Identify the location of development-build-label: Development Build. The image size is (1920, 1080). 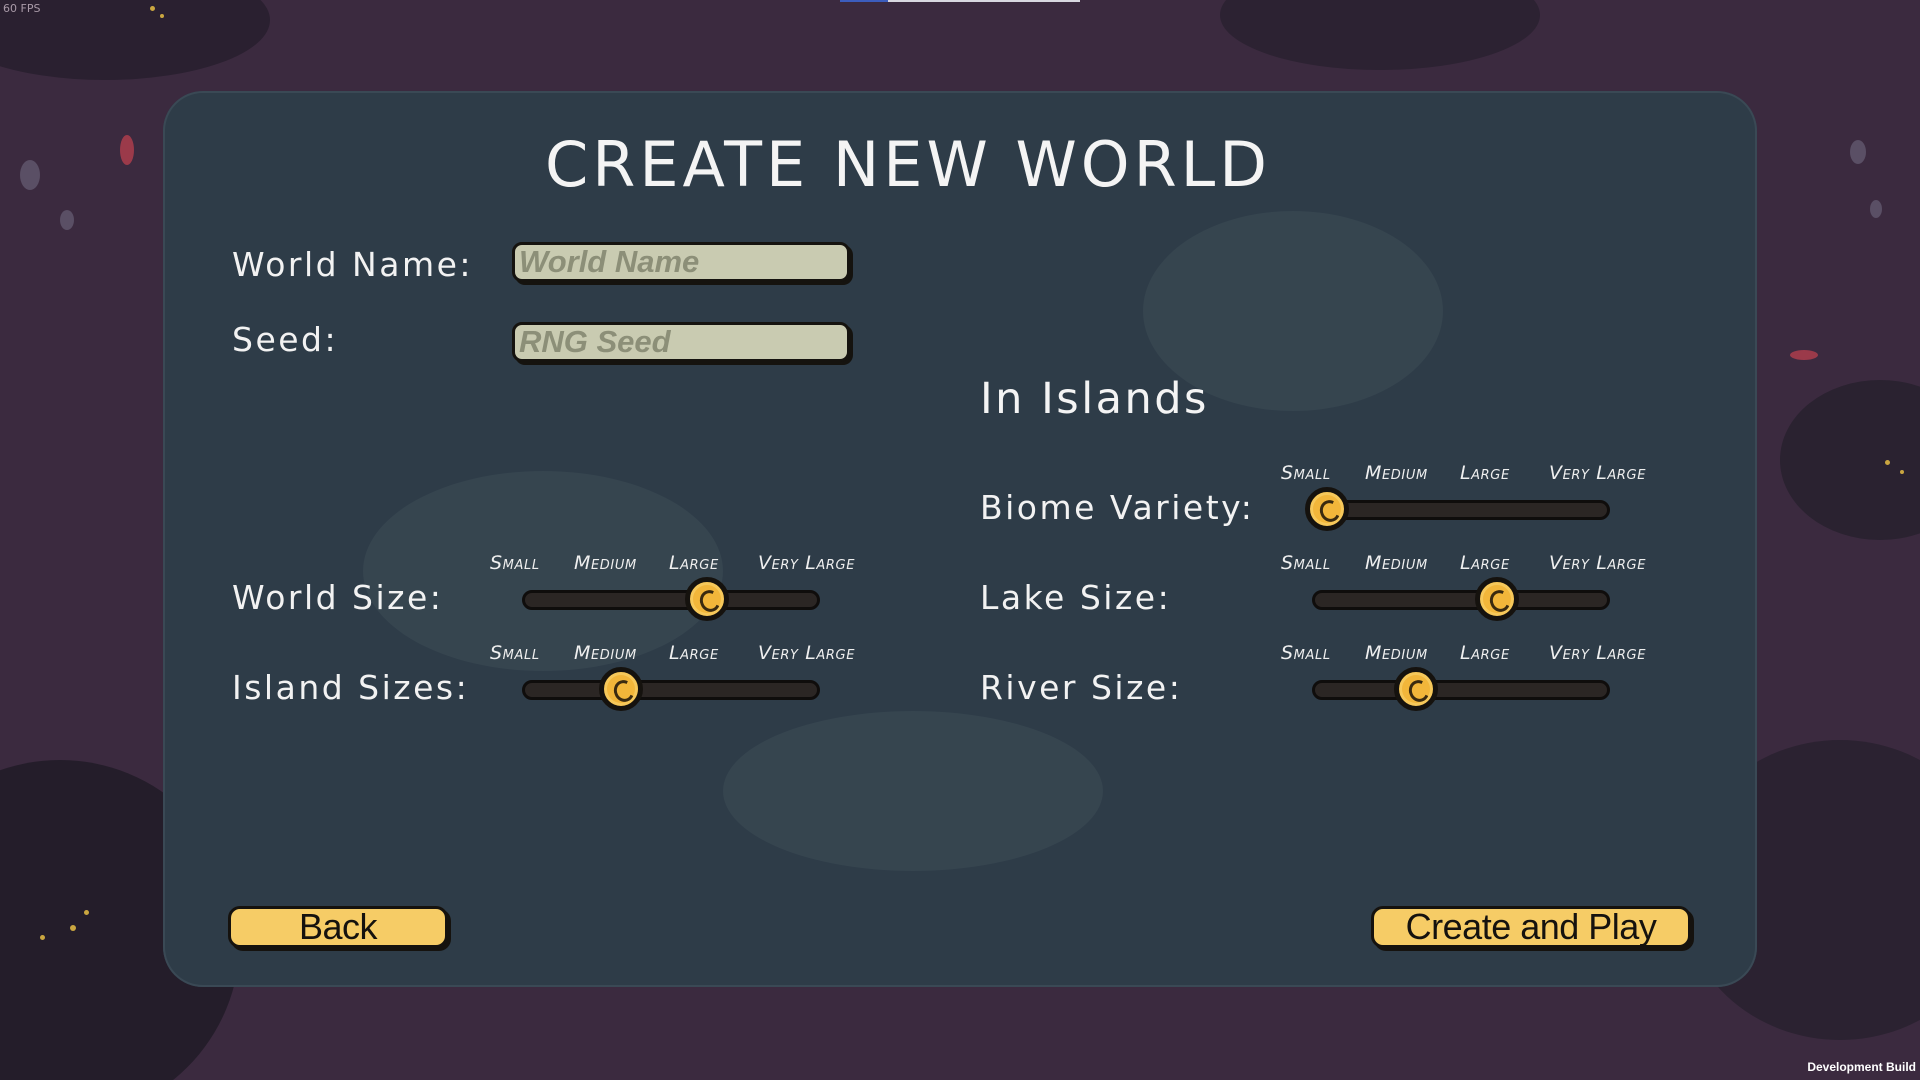
(1861, 1067).